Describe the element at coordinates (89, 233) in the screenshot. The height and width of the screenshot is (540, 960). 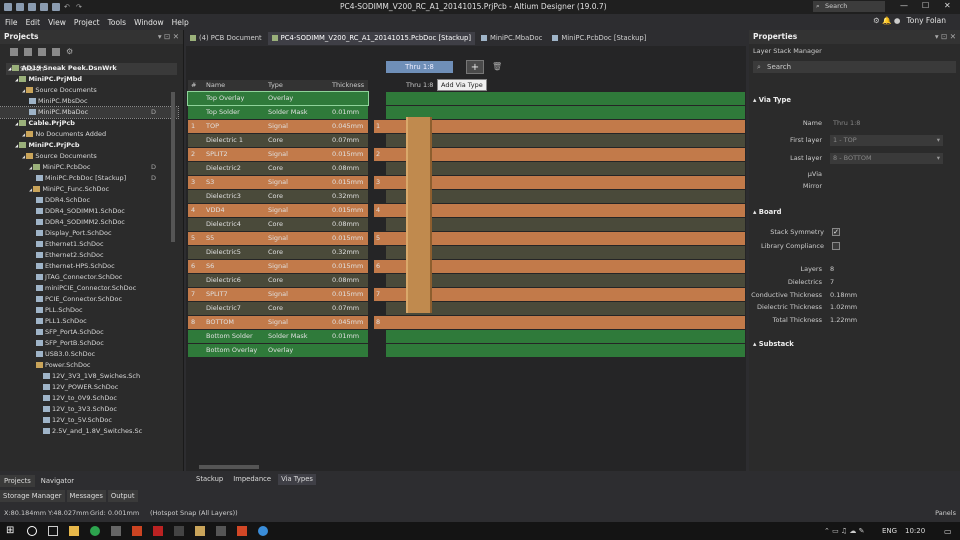
I see `tree-item: Display_Port.SchDoc` at that location.